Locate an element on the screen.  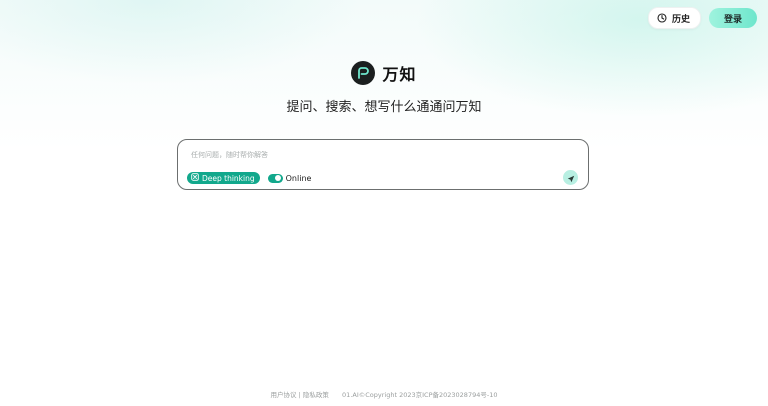
online-toggle is located at coordinates (275, 178).